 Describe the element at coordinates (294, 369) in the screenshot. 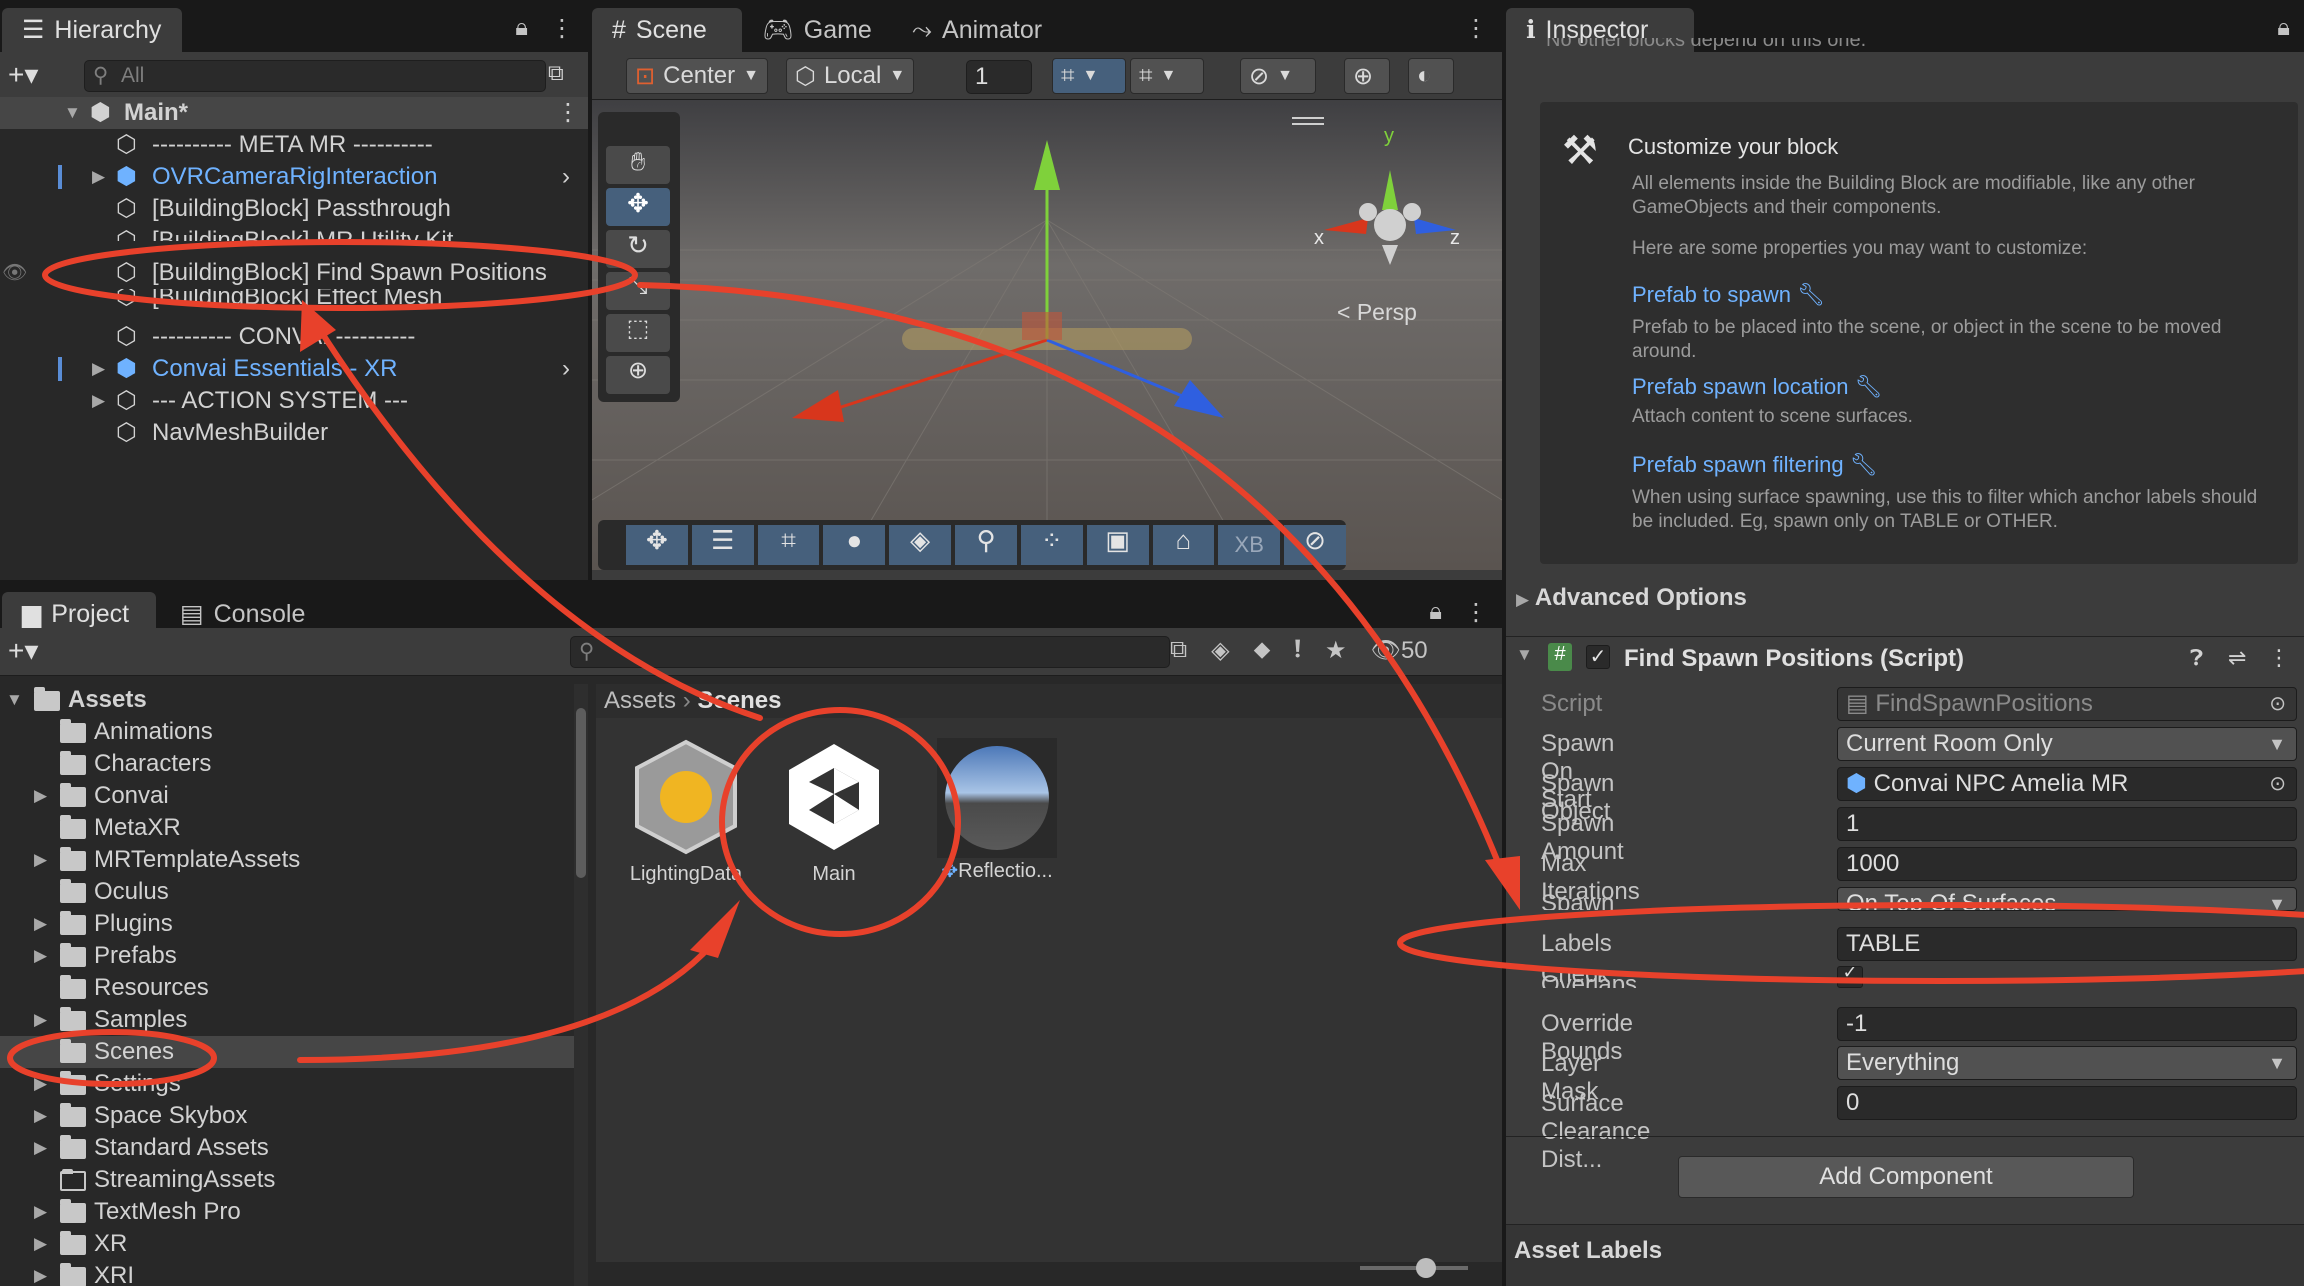

I see `hierarchy-item: ▶ ⬢ Convai Essentials - XR ›` at that location.